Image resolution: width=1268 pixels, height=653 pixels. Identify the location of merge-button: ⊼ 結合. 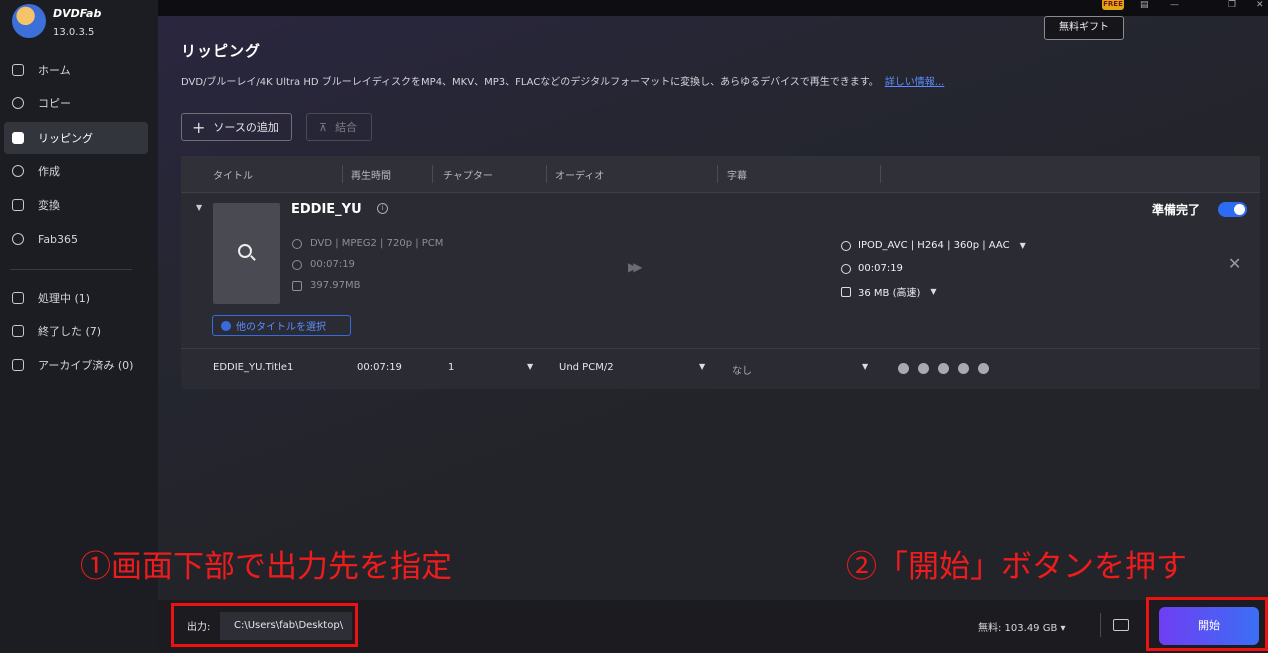
(339, 127).